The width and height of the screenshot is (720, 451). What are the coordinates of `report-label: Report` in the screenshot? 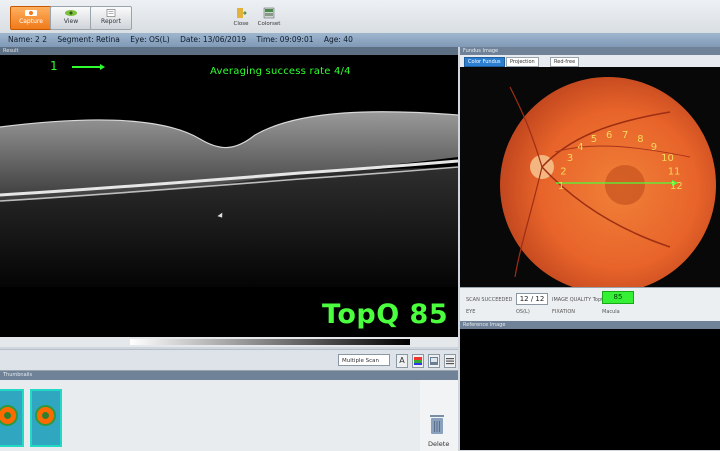 It's located at (111, 21).